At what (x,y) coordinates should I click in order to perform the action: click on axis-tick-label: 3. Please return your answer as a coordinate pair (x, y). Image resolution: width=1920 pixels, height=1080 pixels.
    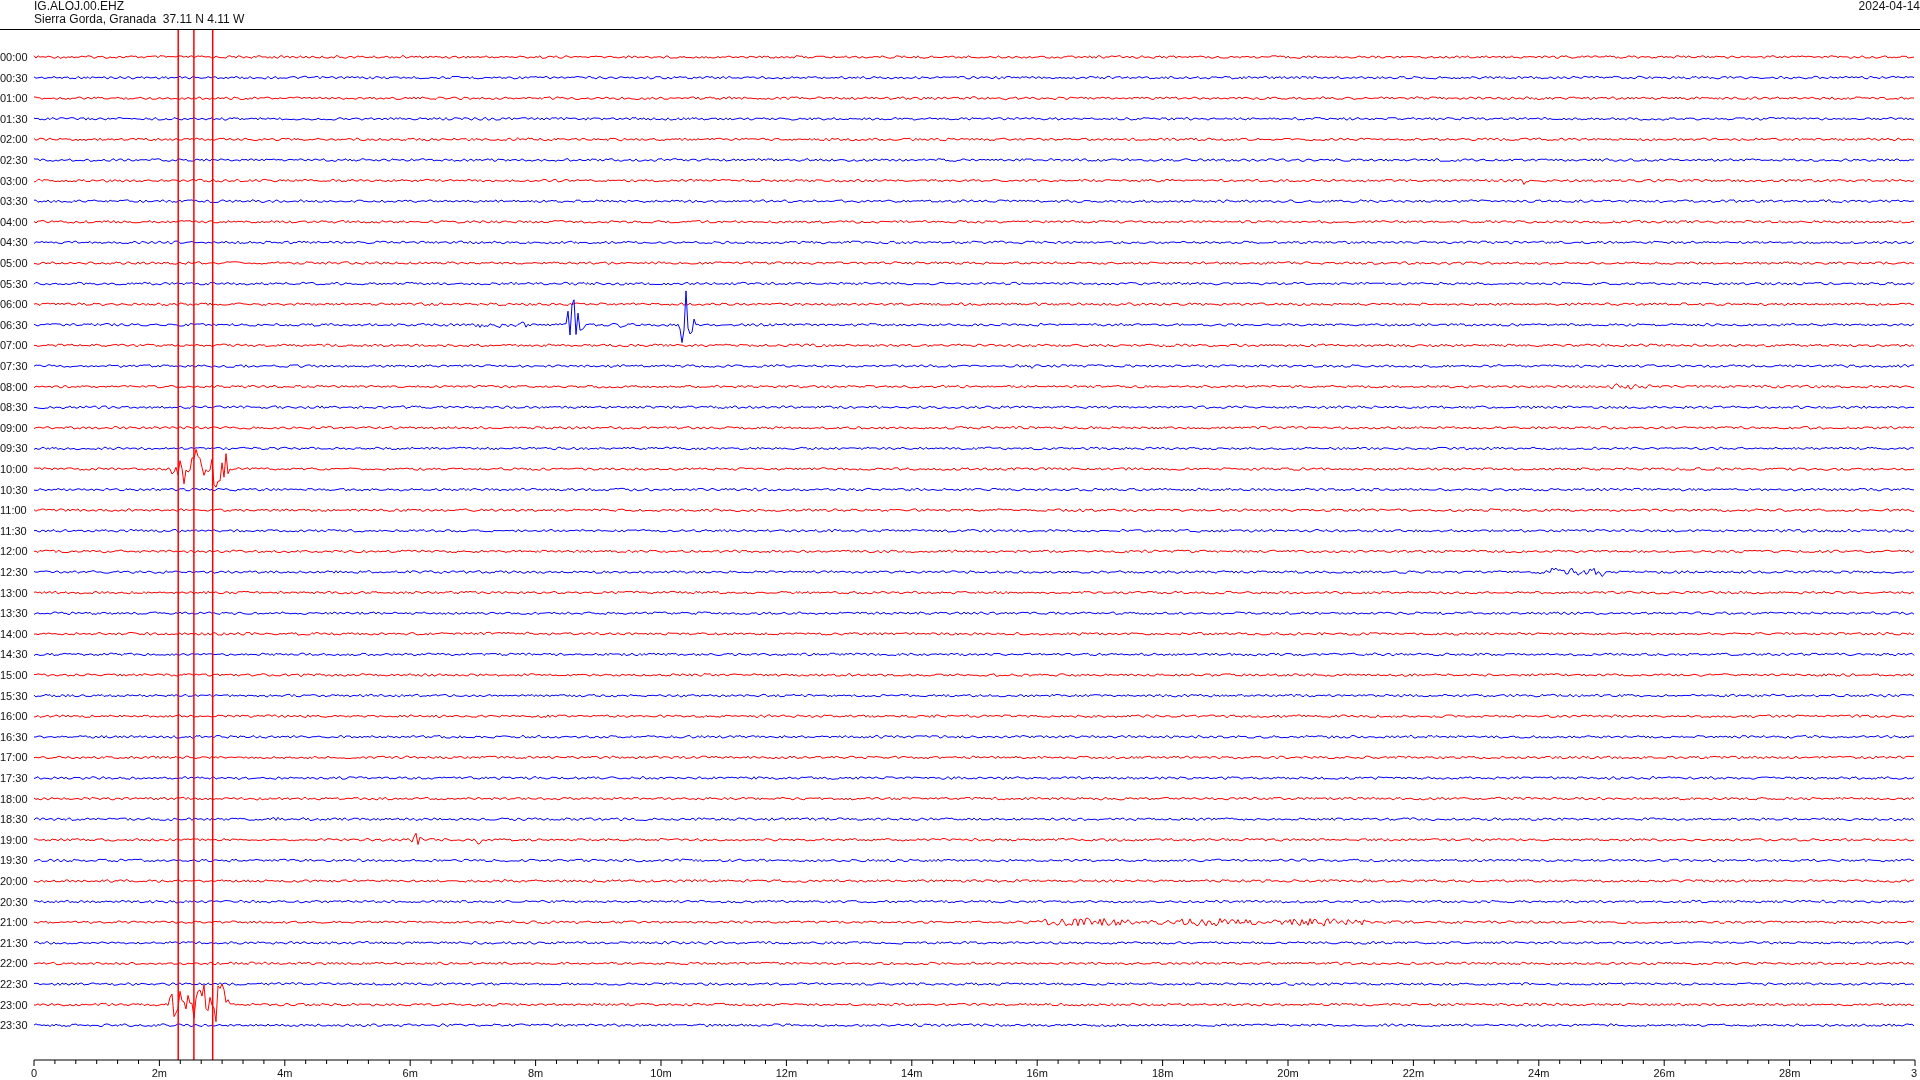
    Looking at the image, I should click on (1914, 1073).